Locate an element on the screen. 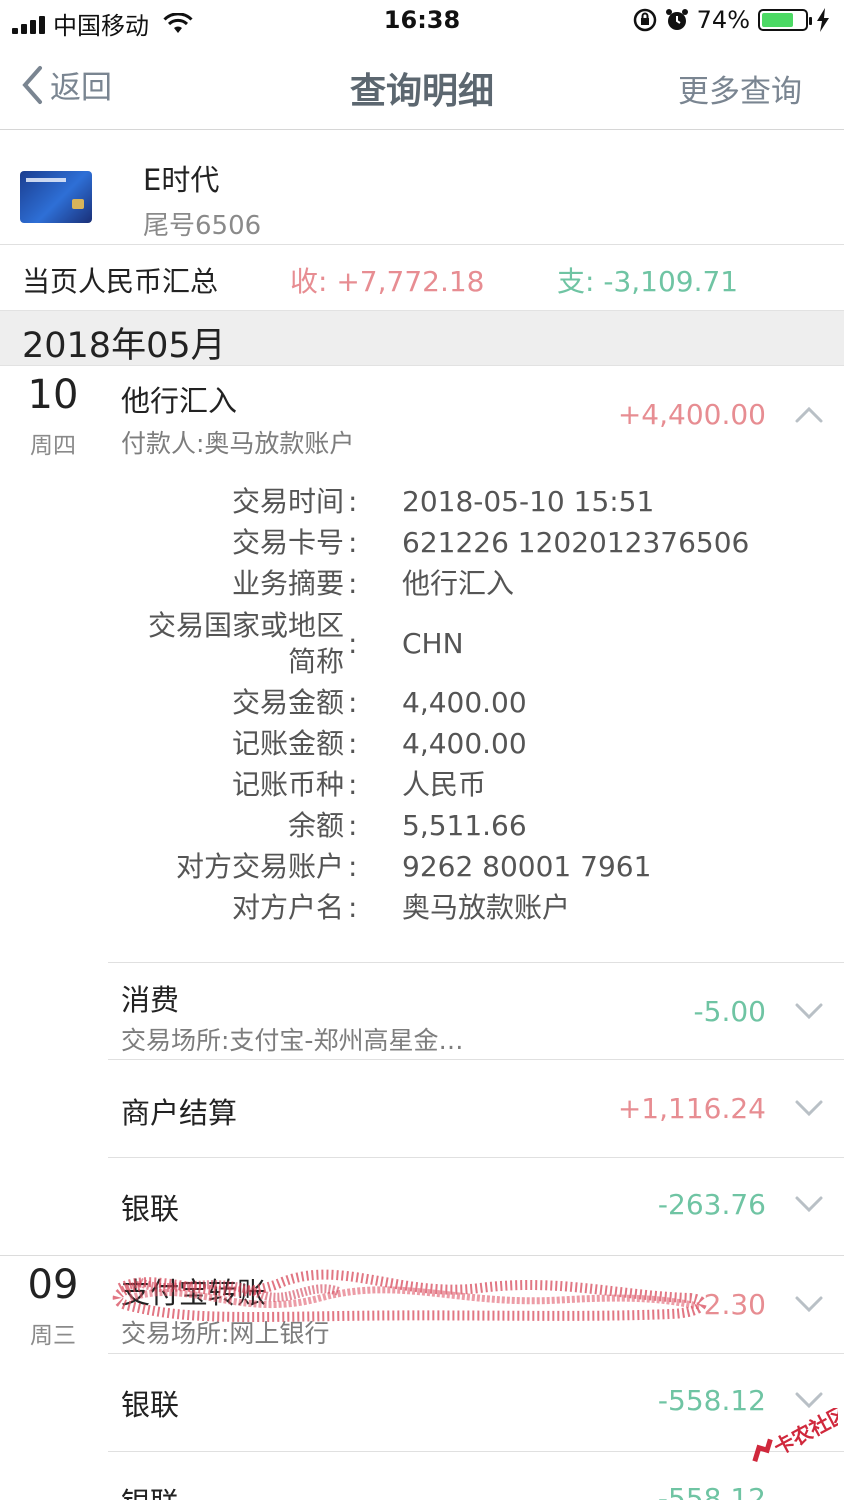 Image resolution: width=844 pixels, height=1500 pixels. card-name: E时代 is located at coordinates (181, 180).